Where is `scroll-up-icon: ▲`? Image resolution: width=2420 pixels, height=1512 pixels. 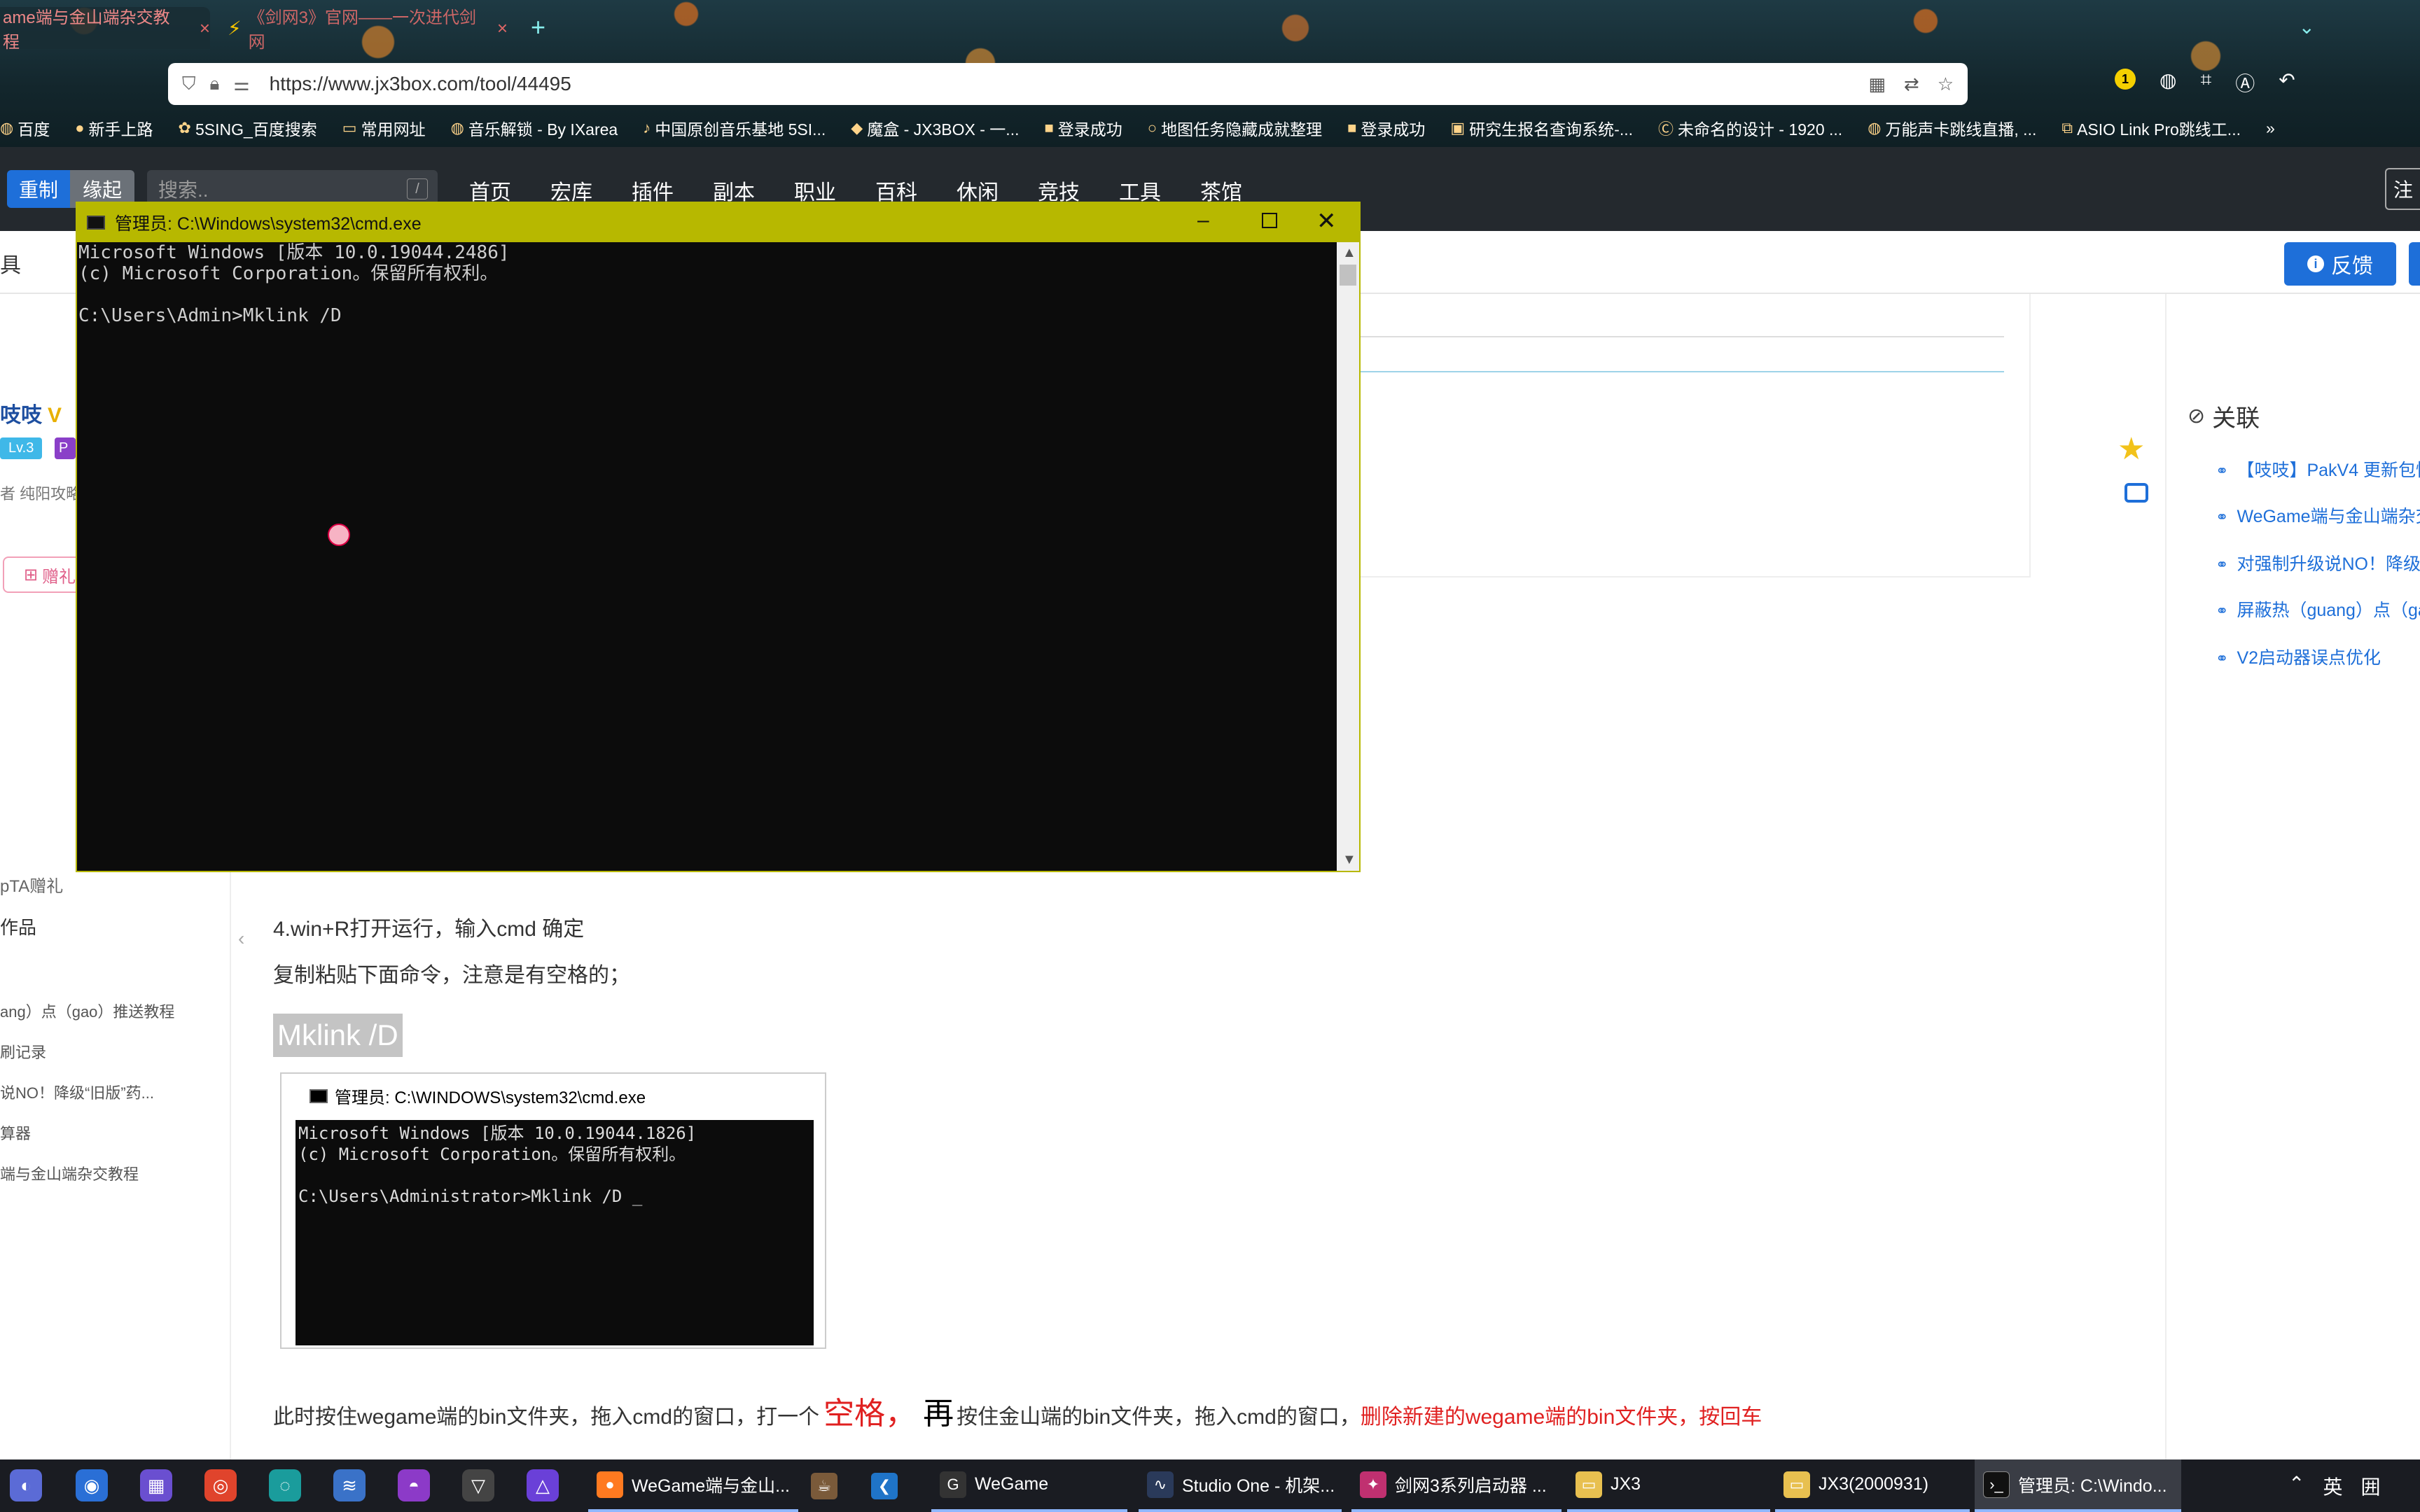
scroll-up-icon: ▲ is located at coordinates (1349, 253).